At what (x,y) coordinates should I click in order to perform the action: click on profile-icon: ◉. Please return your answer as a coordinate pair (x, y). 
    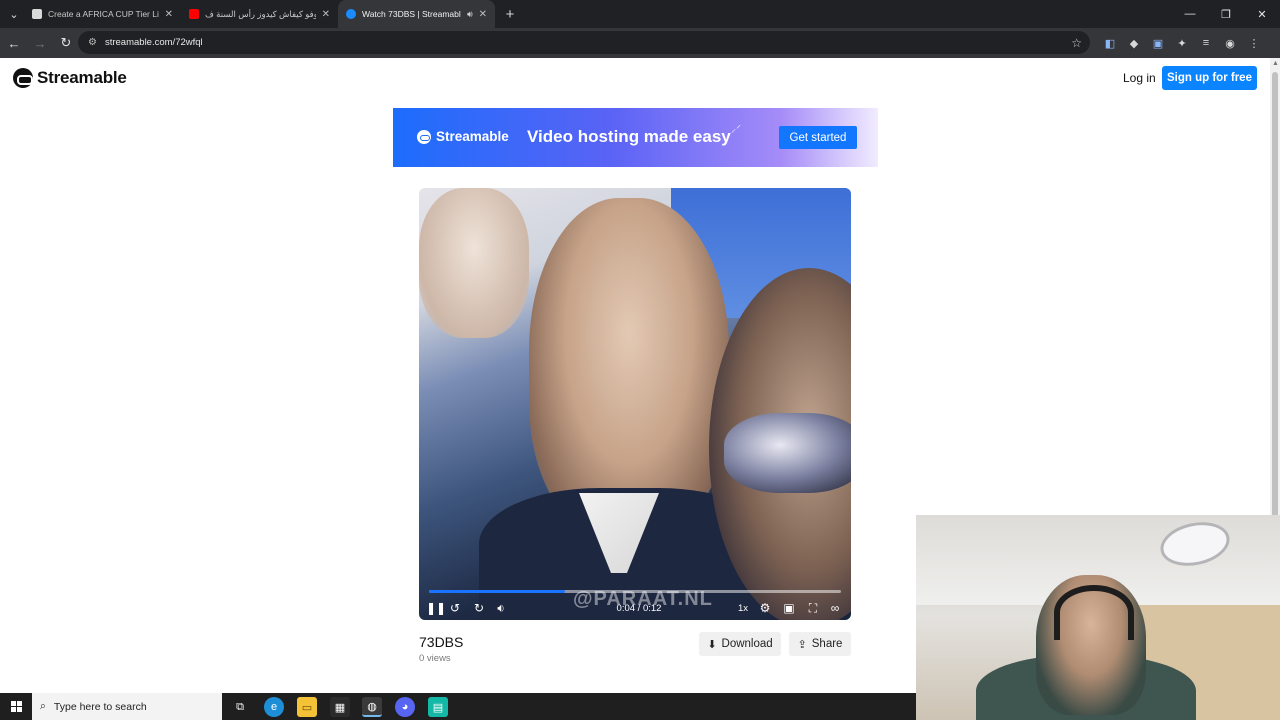
    Looking at the image, I should click on (1230, 43).